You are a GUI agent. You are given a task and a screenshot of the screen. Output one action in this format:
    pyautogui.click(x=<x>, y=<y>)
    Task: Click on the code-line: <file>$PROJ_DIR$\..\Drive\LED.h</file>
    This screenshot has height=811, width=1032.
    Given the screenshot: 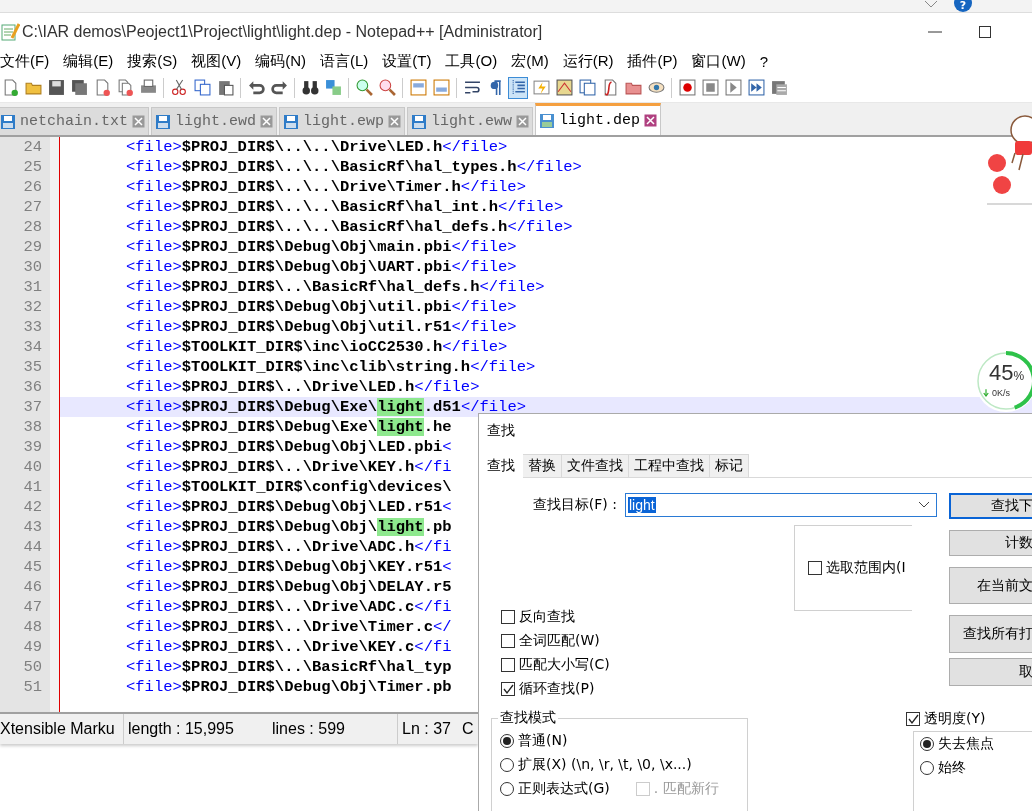 What is the action you would take?
    pyautogui.click(x=303, y=387)
    